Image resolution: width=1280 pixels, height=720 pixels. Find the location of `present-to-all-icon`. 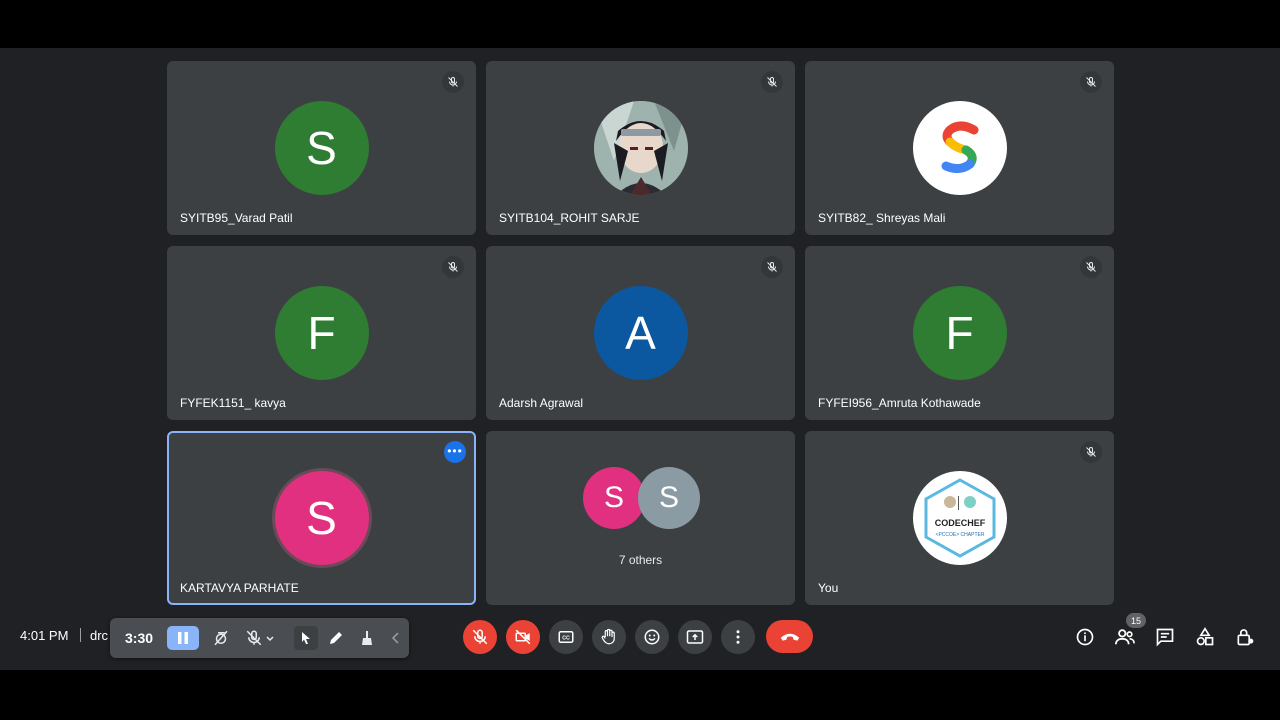

present-to-all-icon is located at coordinates (695, 637).